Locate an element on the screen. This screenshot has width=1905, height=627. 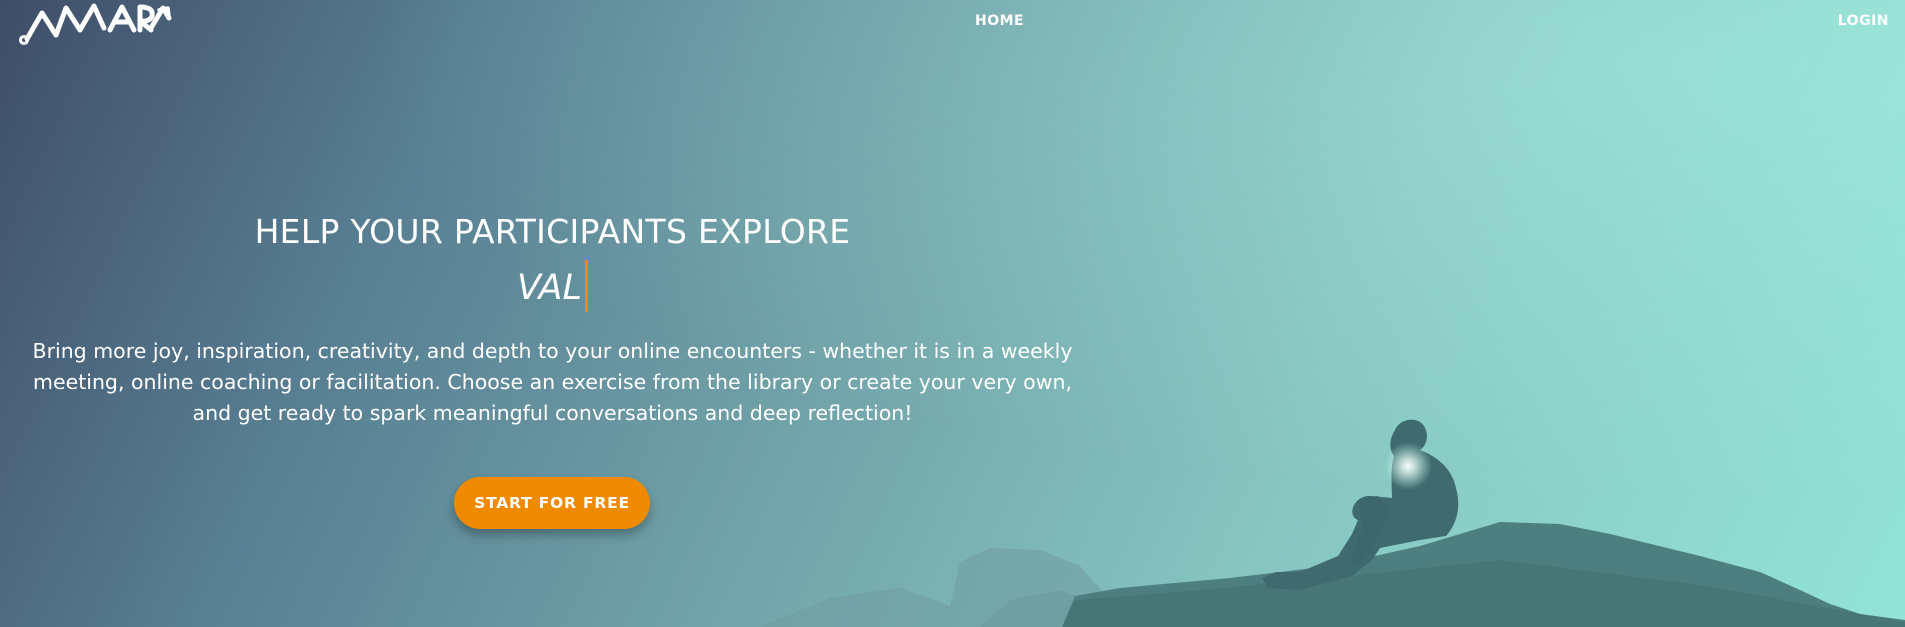
nav-home-link: HOME is located at coordinates (999, 21).